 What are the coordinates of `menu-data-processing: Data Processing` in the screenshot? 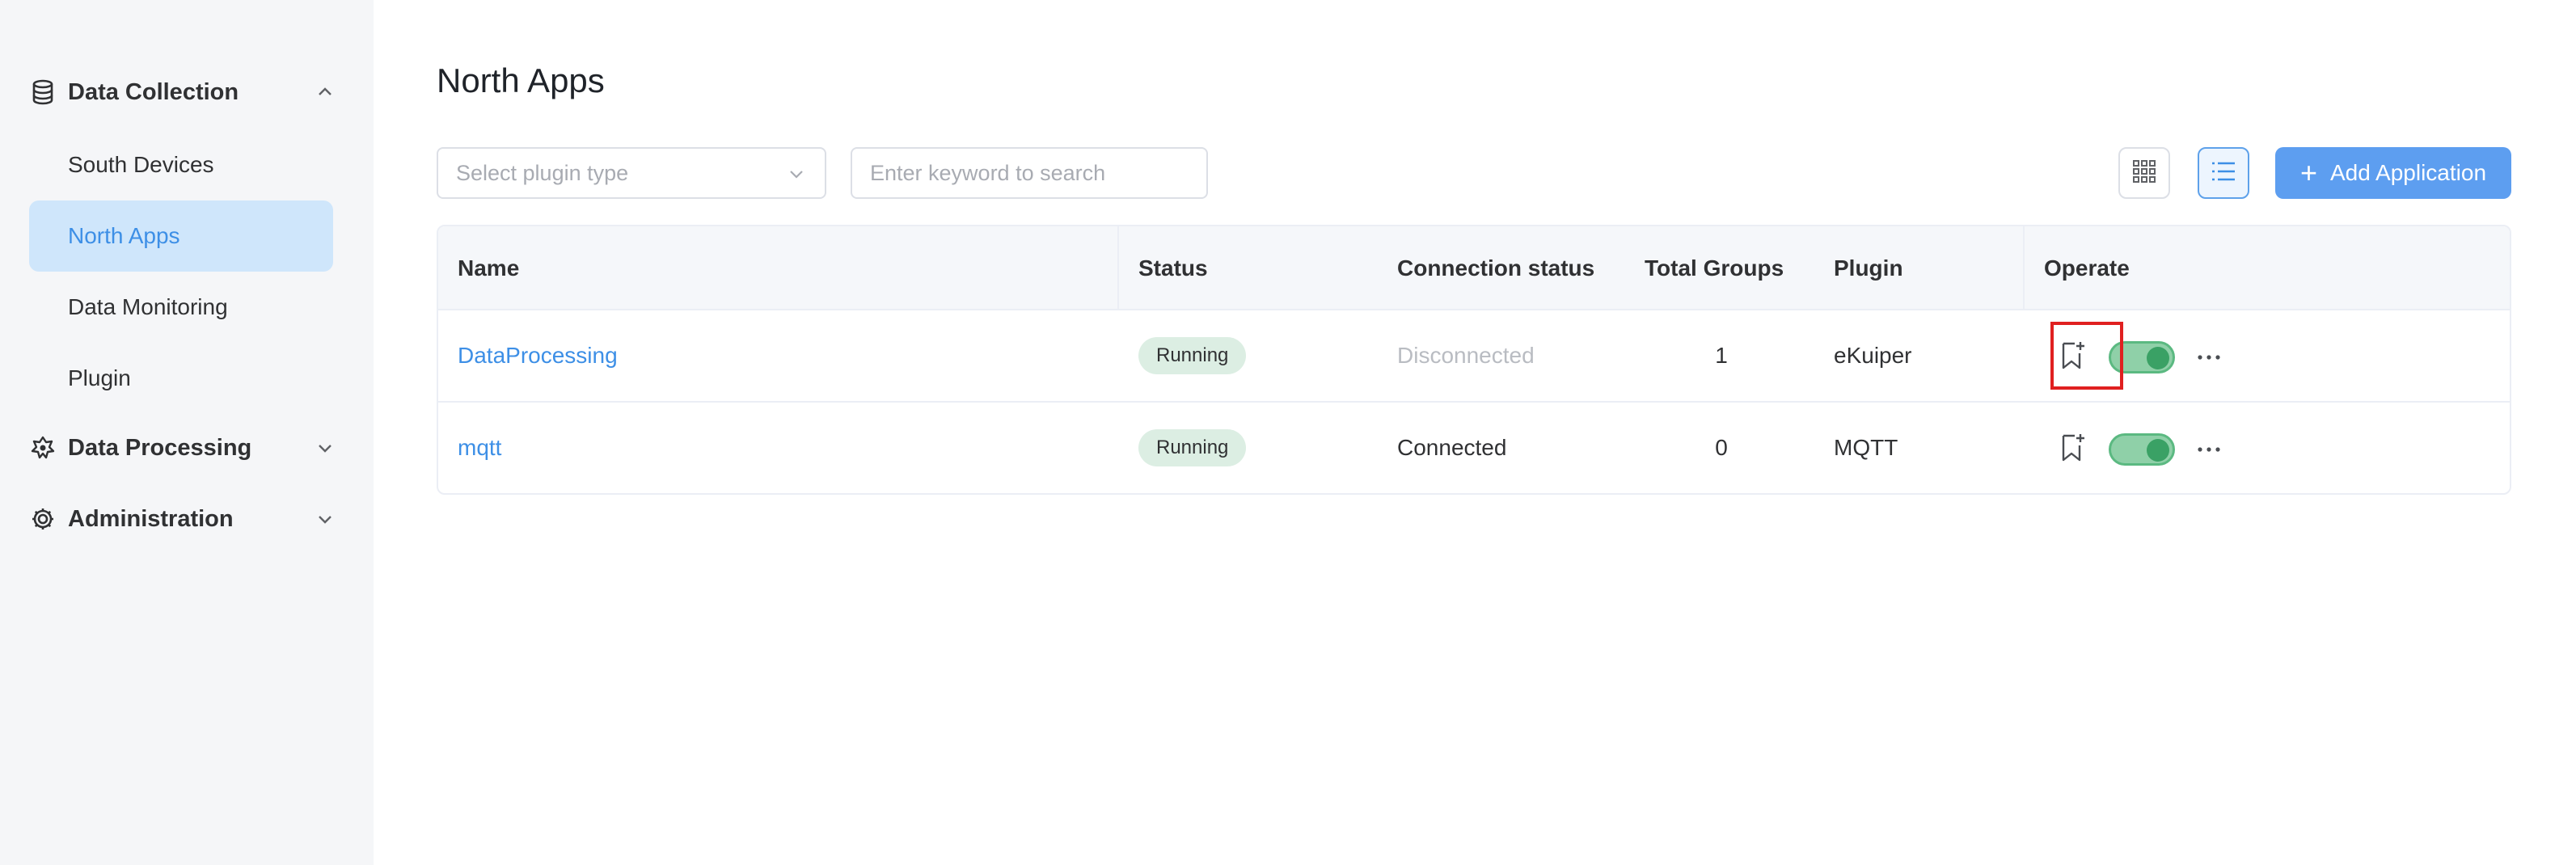 It's located at (182, 448).